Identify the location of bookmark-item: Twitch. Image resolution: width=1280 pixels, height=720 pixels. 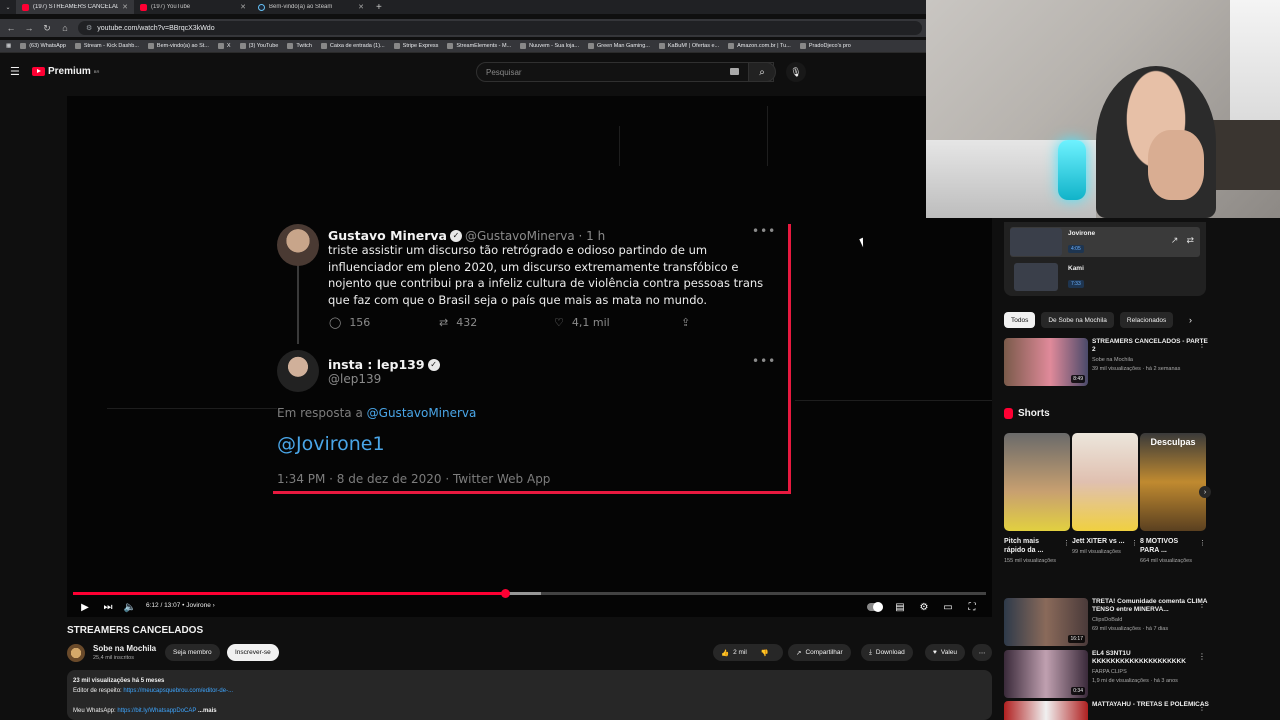
(299, 46).